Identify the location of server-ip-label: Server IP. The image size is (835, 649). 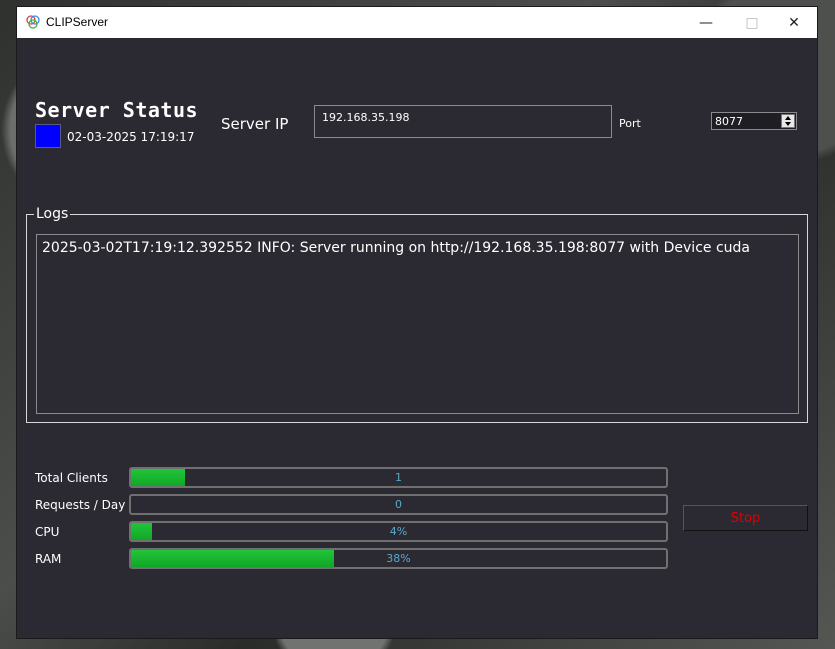
(255, 124).